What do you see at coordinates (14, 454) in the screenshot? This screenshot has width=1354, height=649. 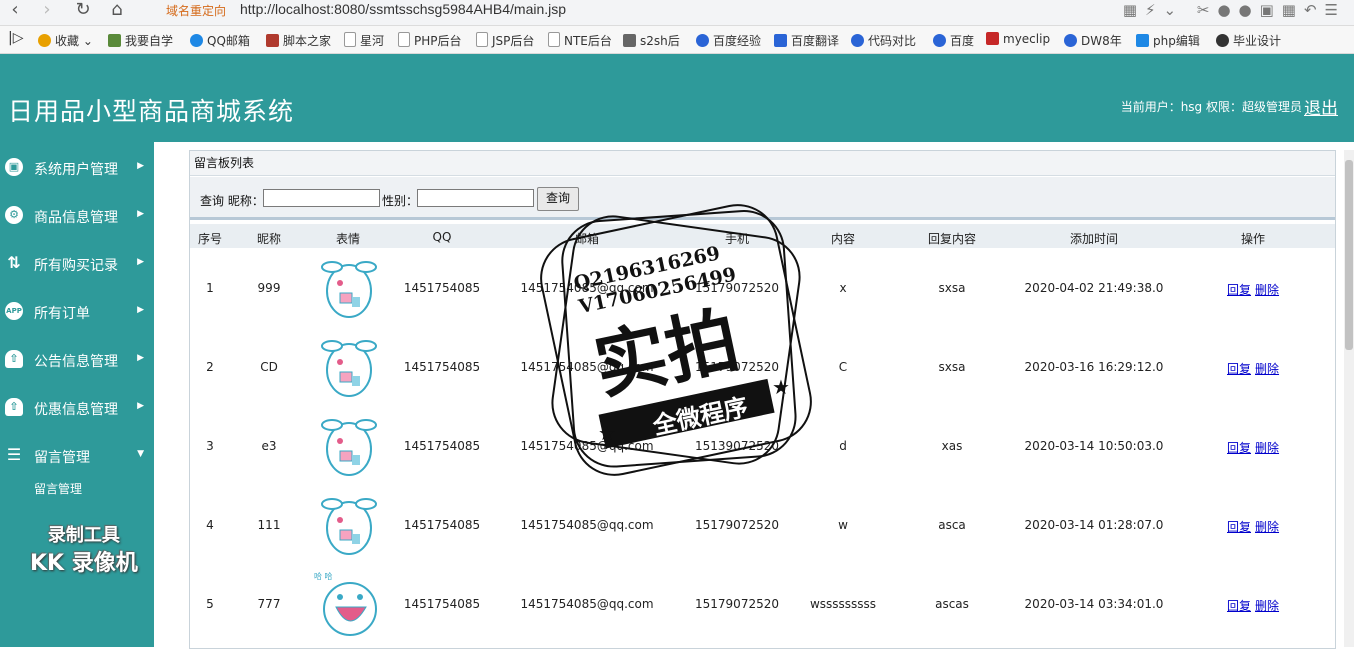 I see `stack-icon: ☰` at bounding box center [14, 454].